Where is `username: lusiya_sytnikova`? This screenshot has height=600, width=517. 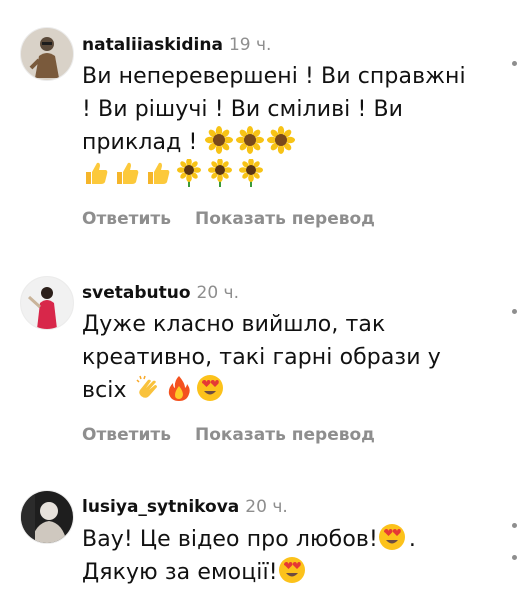
username: lusiya_sytnikova is located at coordinates (160, 507).